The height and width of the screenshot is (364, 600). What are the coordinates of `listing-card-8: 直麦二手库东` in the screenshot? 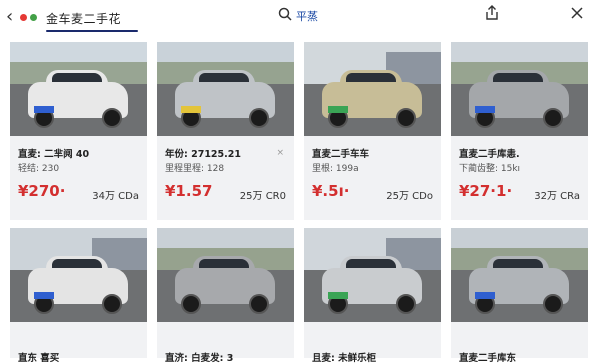 It's located at (519, 296).